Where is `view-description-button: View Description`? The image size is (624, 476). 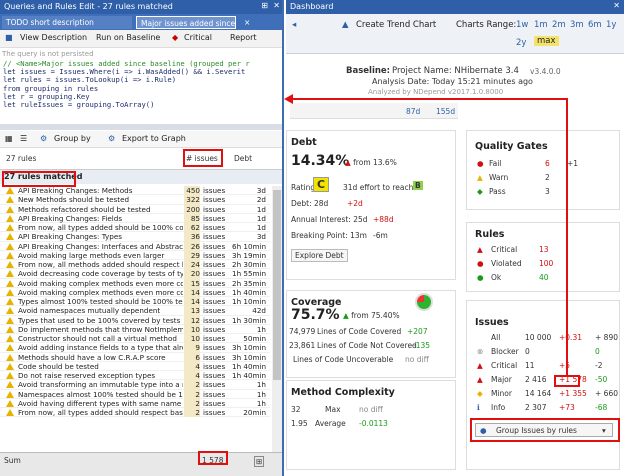 view-description-button: View Description is located at coordinates (53, 37).